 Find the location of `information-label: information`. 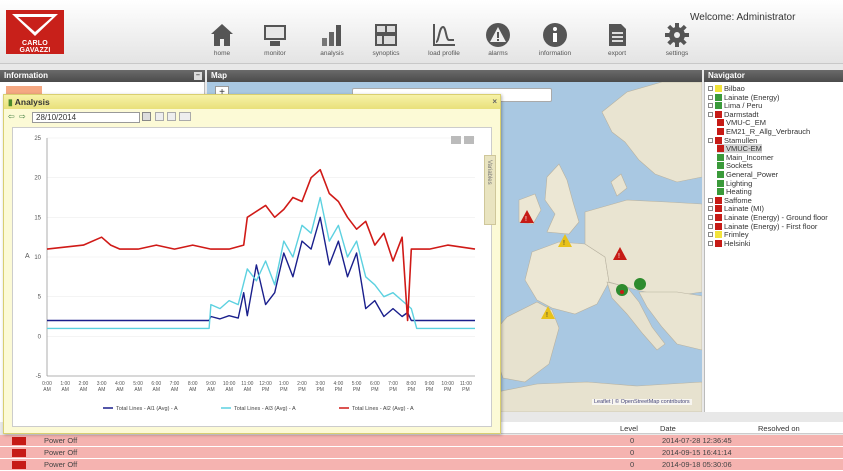

information-label: information is located at coordinates (555, 53).